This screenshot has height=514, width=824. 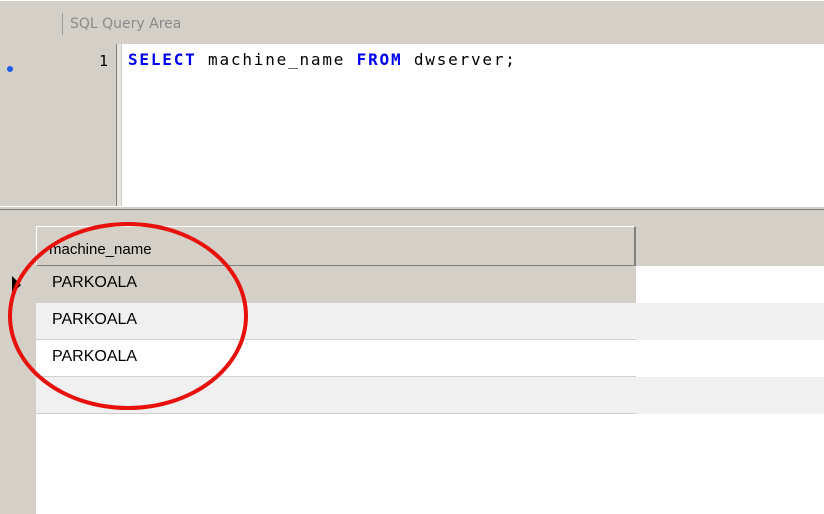 What do you see at coordinates (336, 246) in the screenshot?
I see `column-header-machine-name: machine_name` at bounding box center [336, 246].